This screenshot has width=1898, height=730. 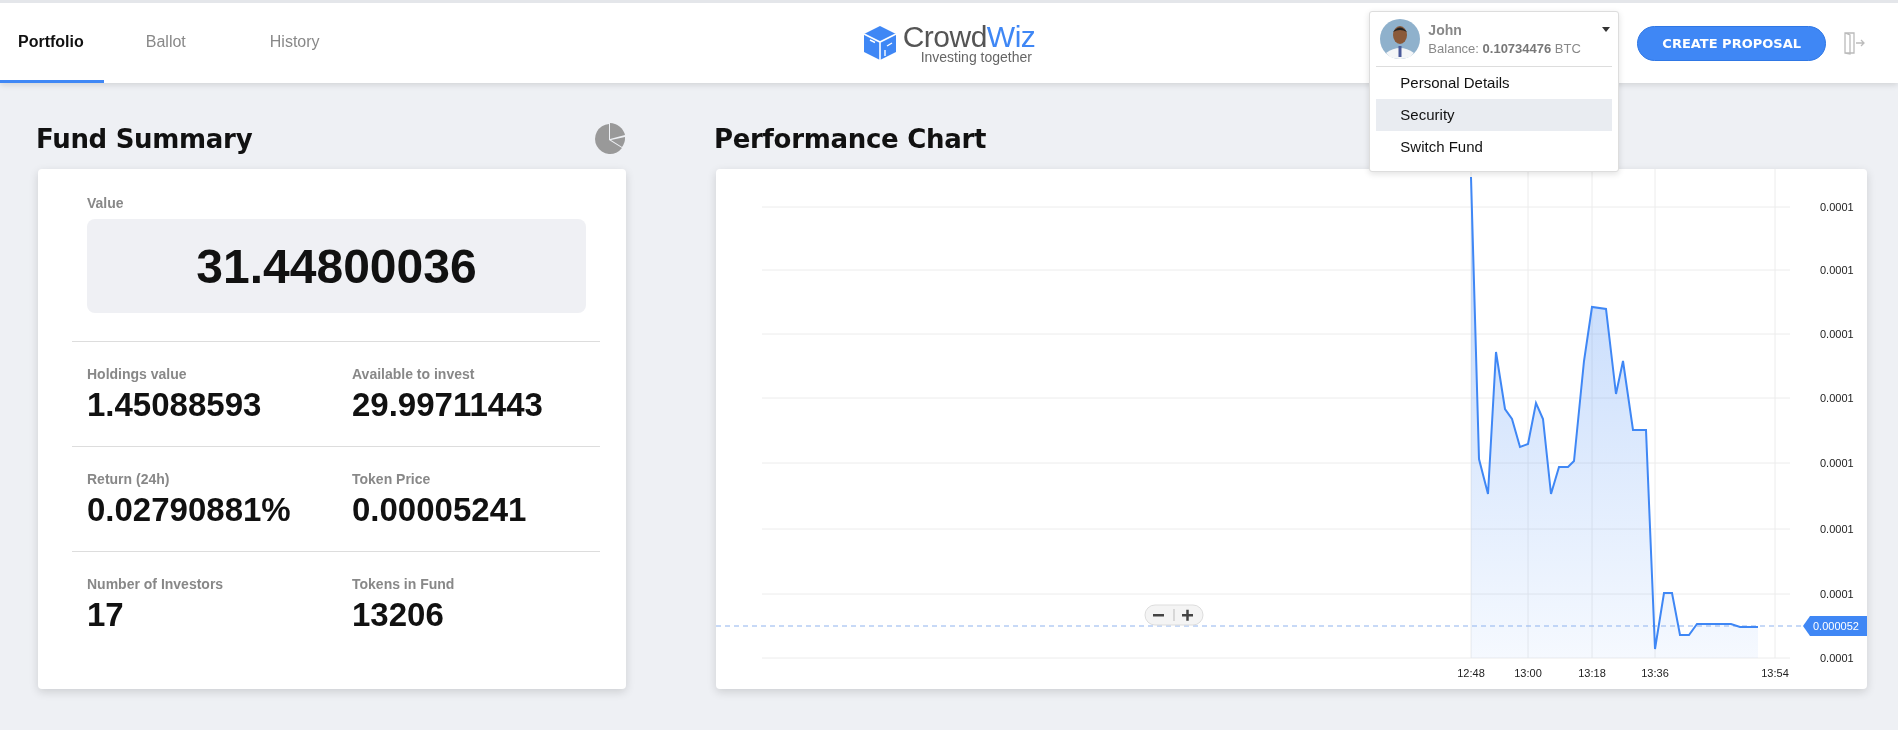 What do you see at coordinates (1400, 39) in the screenshot?
I see `avatar-icon` at bounding box center [1400, 39].